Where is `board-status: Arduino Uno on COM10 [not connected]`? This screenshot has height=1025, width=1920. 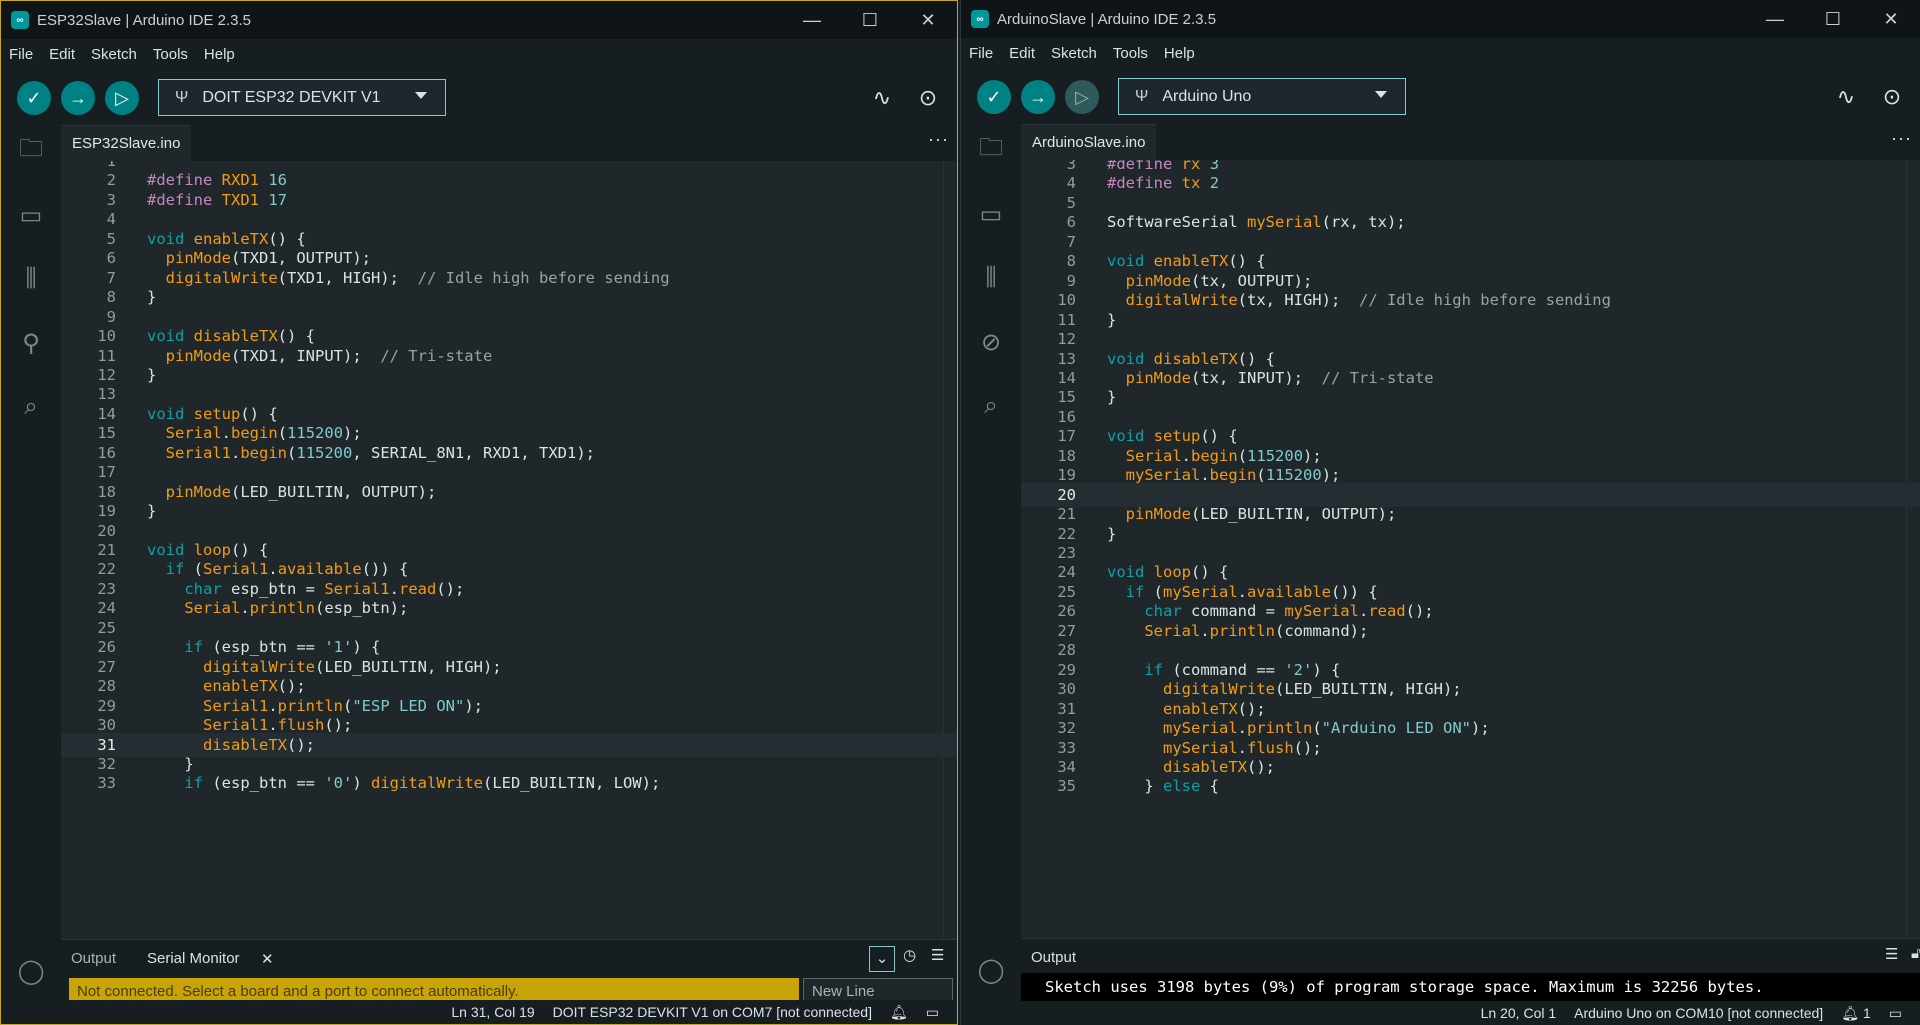 board-status: Arduino Uno on COM10 [not connected] is located at coordinates (1699, 1013).